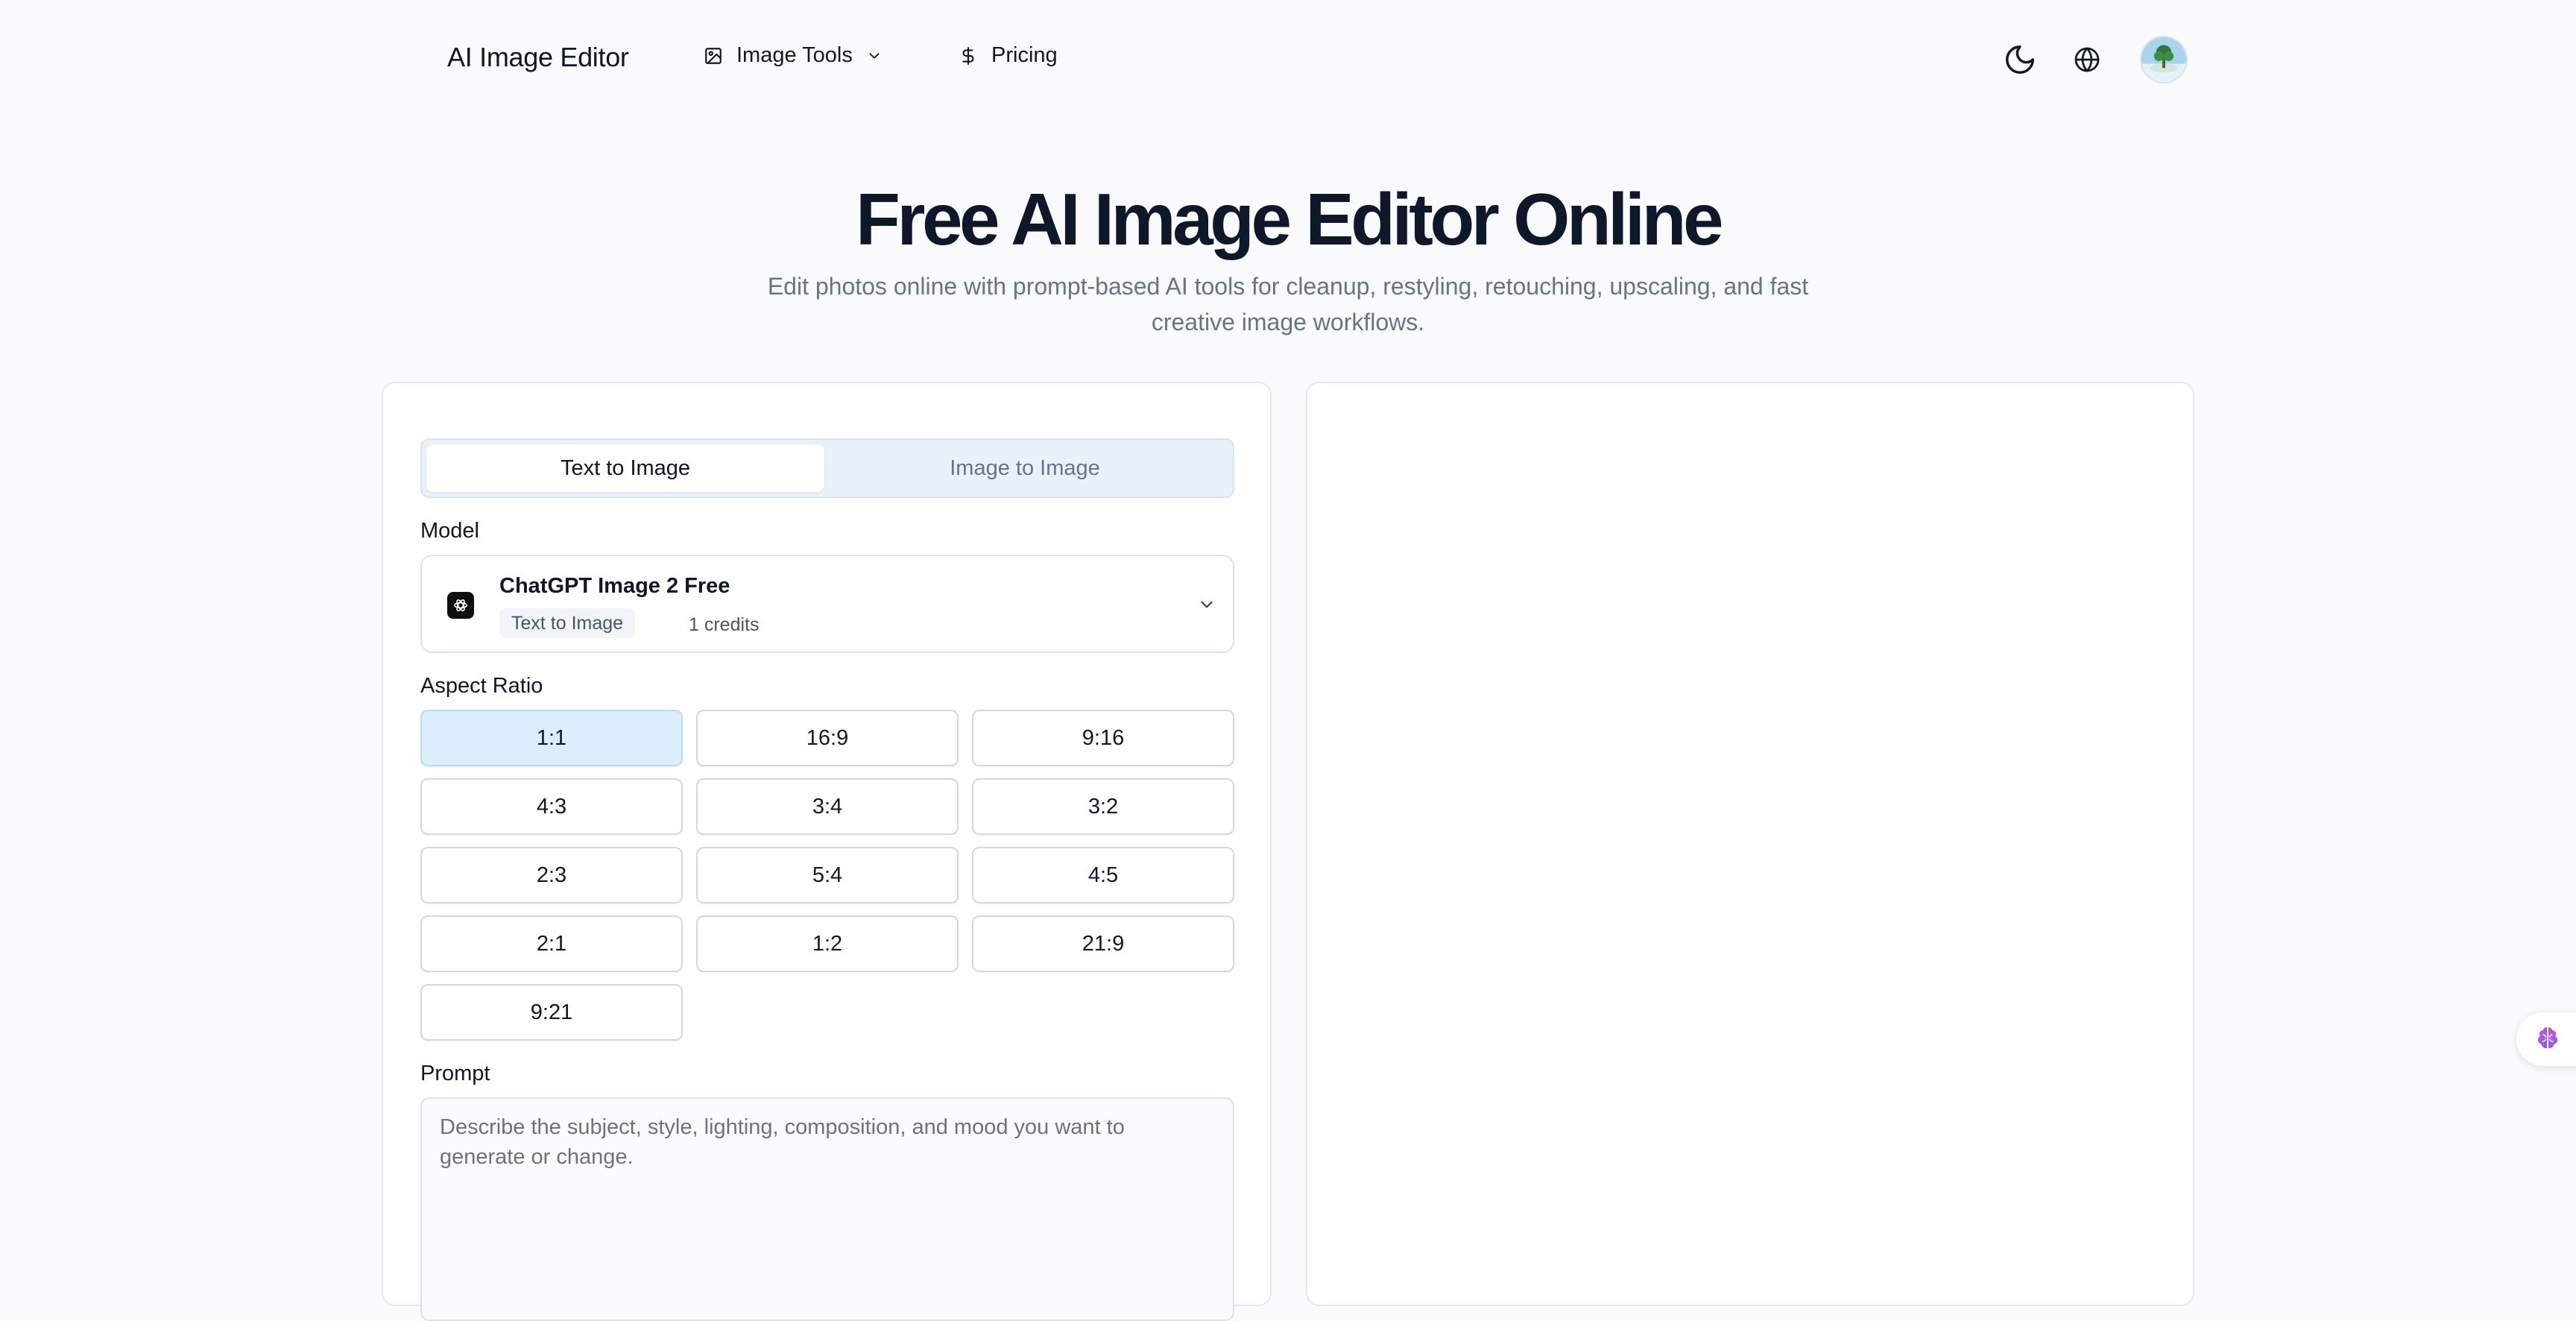  I want to click on nav-image-tools-label: Image Tools, so click(795, 55).